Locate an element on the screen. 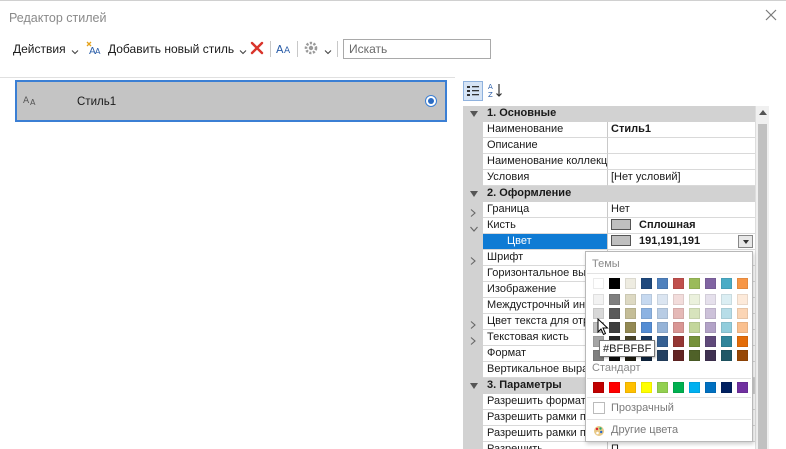 The width and height of the screenshot is (786, 449). property-row: Кисть Сплошная is located at coordinates (609, 226).